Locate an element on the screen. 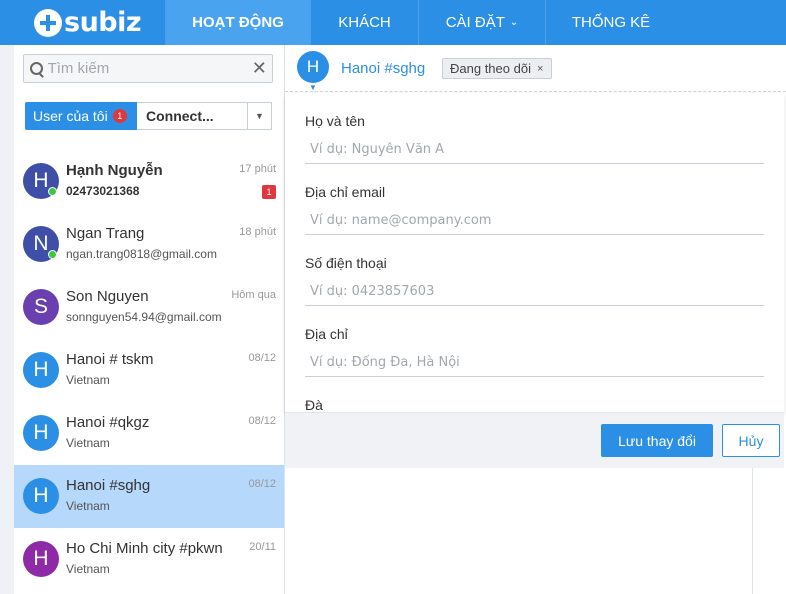 This screenshot has height=594, width=786. address-input is located at coordinates (534, 363).